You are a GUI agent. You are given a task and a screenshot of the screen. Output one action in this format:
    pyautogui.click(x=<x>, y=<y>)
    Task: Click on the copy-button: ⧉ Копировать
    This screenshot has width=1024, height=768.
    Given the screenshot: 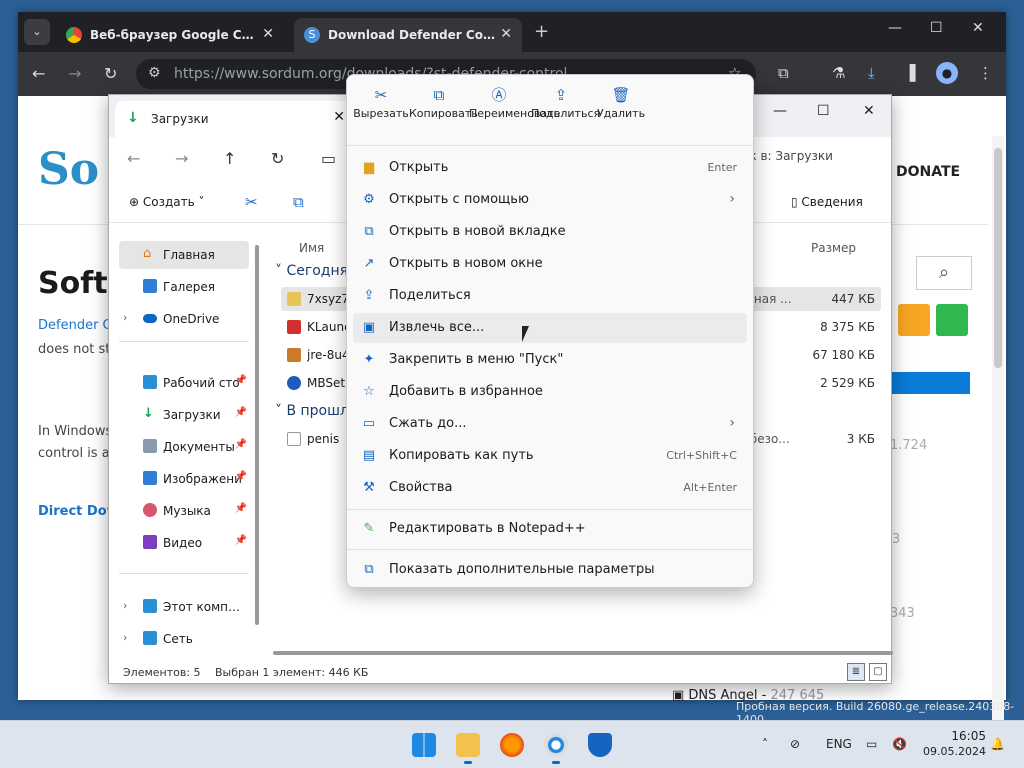 What is the action you would take?
    pyautogui.click(x=443, y=102)
    